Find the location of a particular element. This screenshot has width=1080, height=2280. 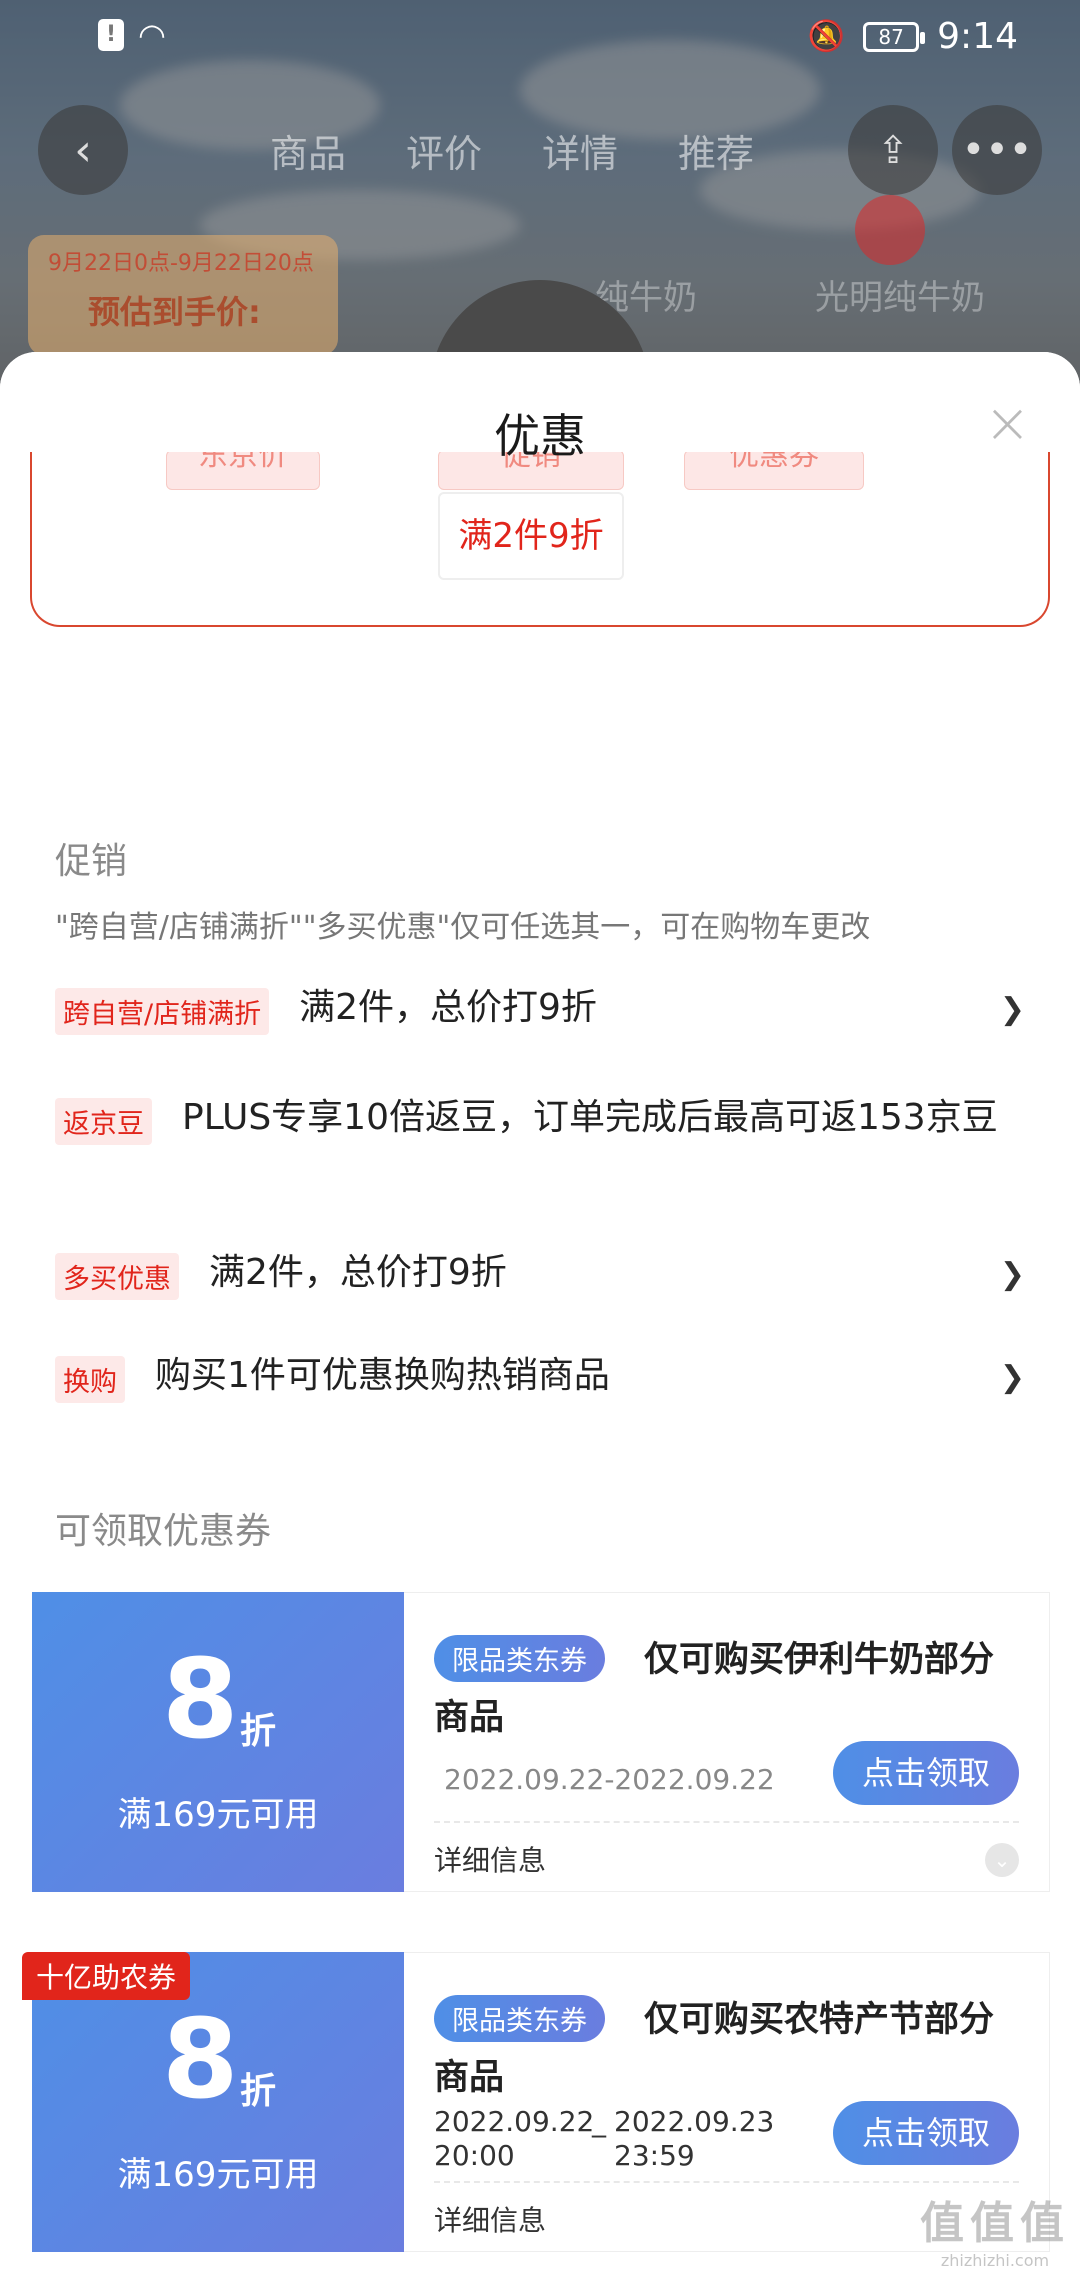

share-icon: ⇪ is located at coordinates (893, 150).